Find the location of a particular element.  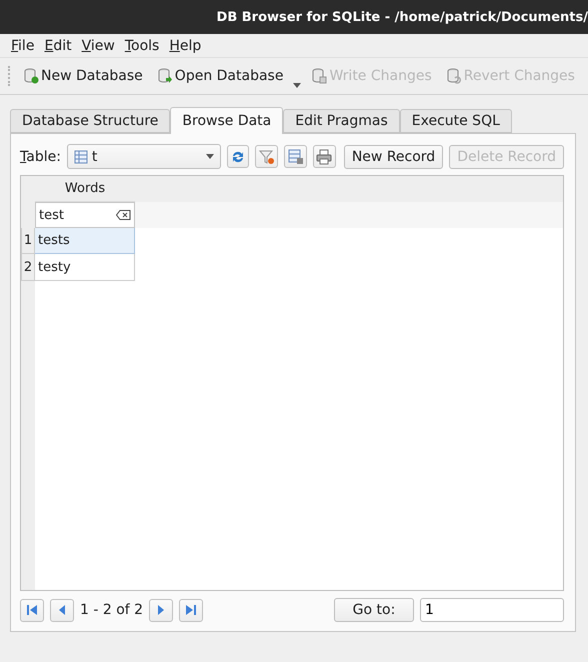

tab: Execute SQL is located at coordinates (456, 121).